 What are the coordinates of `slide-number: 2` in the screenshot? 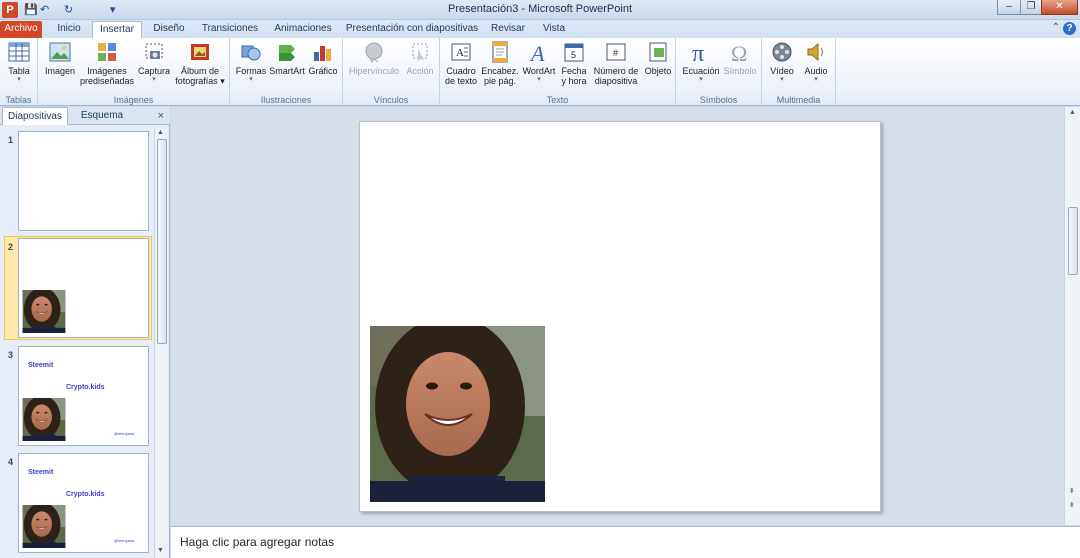 It's located at (11, 247).